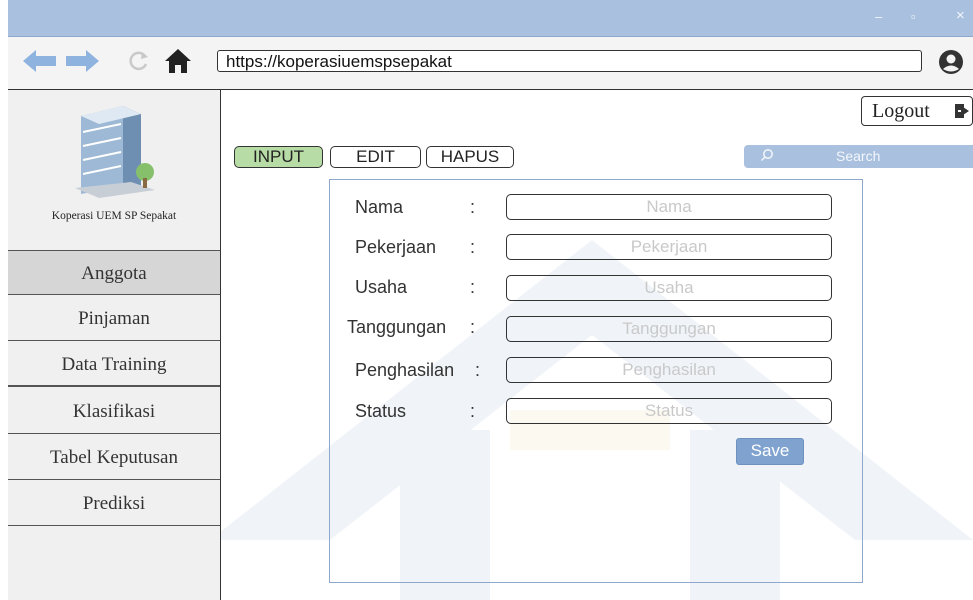 This screenshot has height=600, width=973. What do you see at coordinates (381, 411) in the screenshot?
I see `field-label-status: Status` at bounding box center [381, 411].